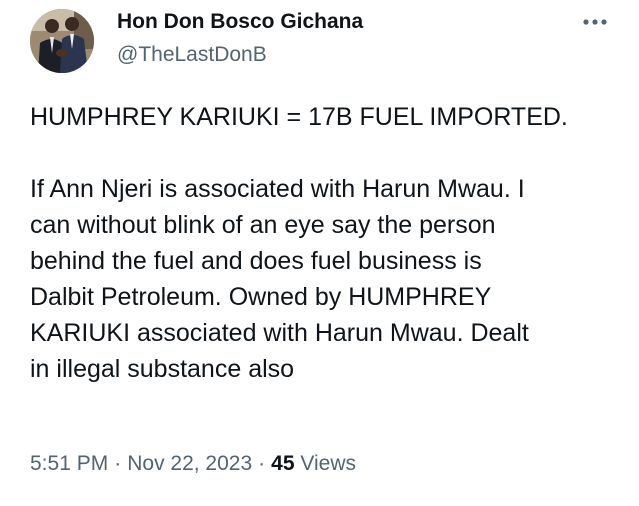 Image resolution: width=639 pixels, height=506 pixels. I want to click on more-dots-icon, so click(595, 22).